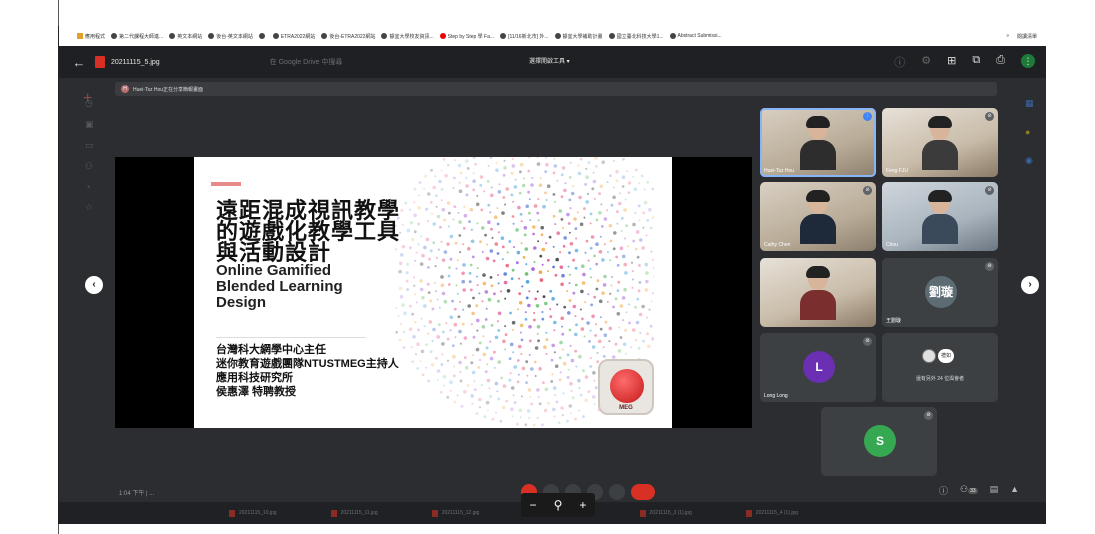 Image resolution: width=1095 pixels, height=534 pixels. What do you see at coordinates (989, 266) in the screenshot?
I see `mic-off-icon: ⊘` at bounding box center [989, 266].